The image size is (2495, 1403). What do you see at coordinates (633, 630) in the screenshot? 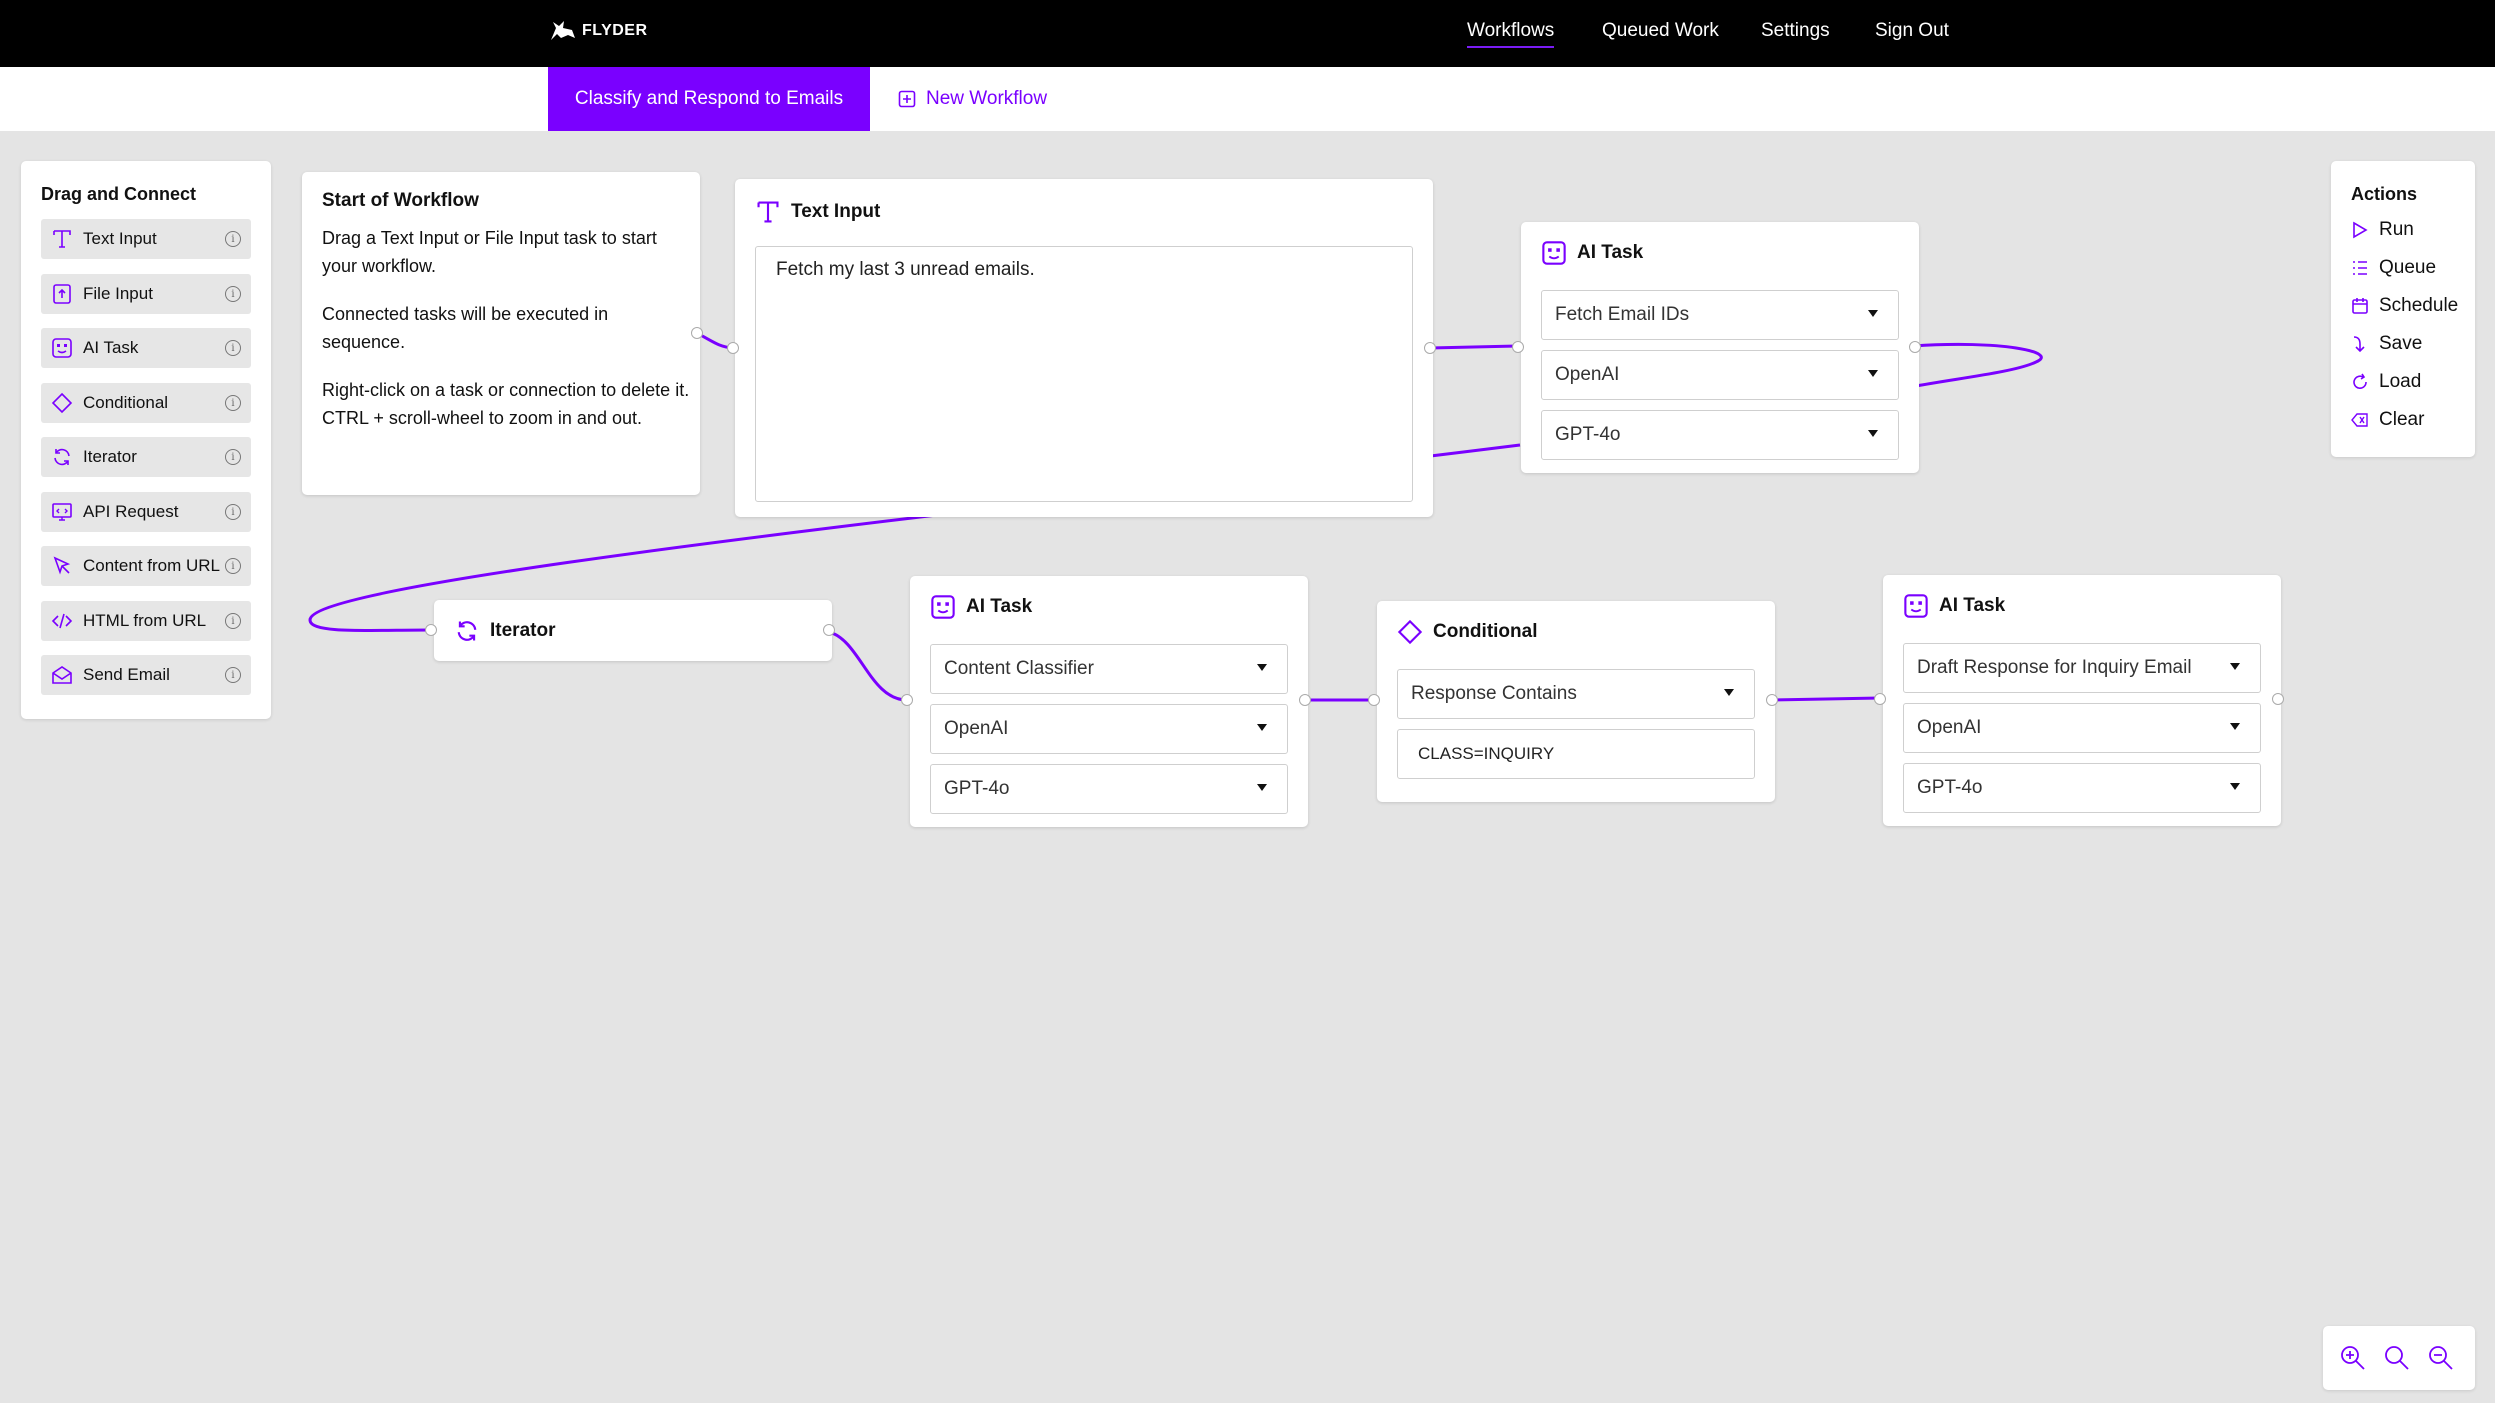
I see `iterator-card: Iterator` at bounding box center [633, 630].